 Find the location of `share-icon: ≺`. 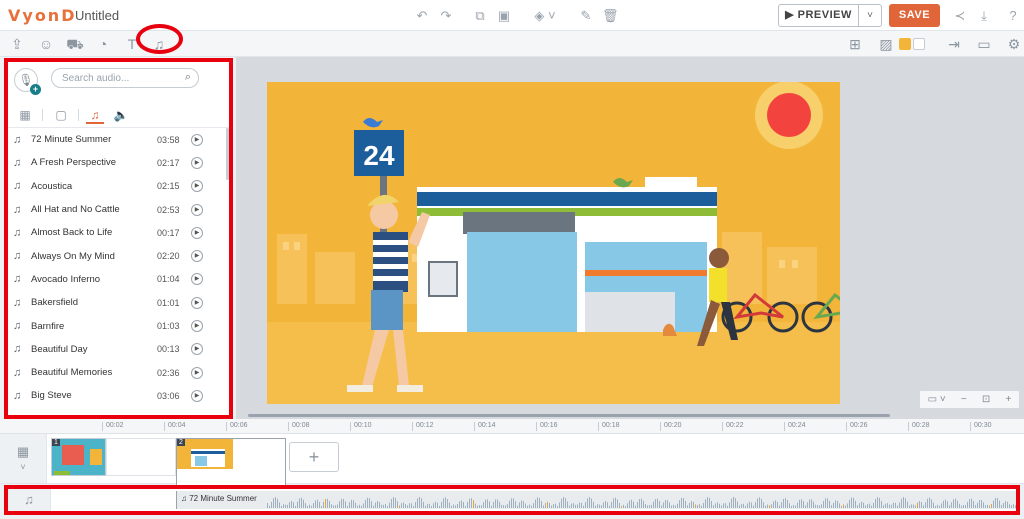

share-icon: ≺ is located at coordinates (960, 16).